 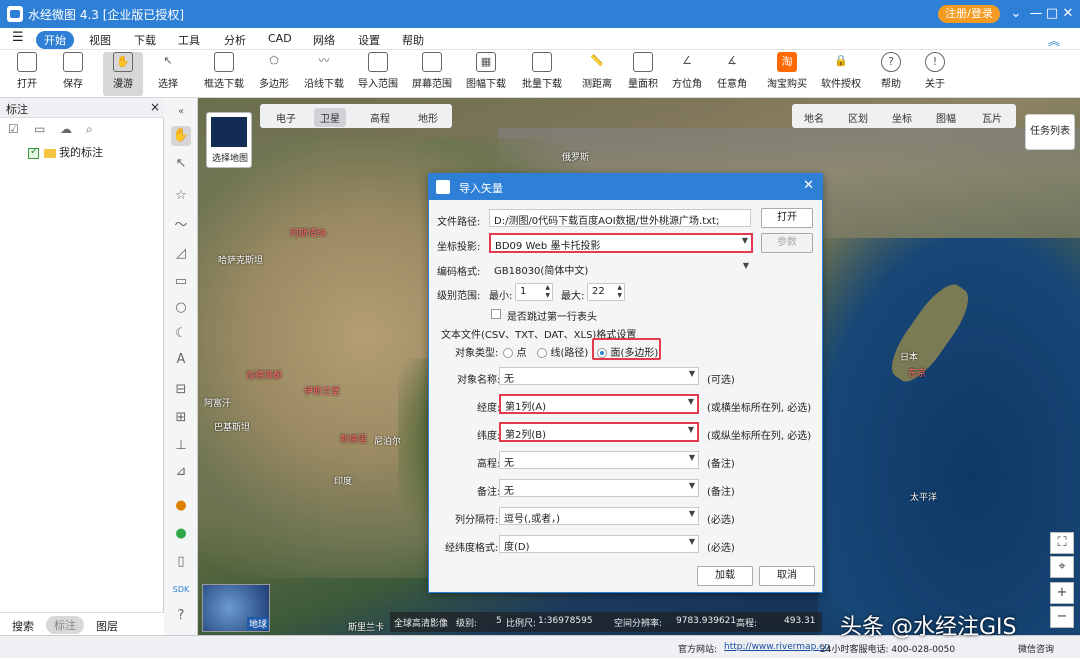 What do you see at coordinates (181, 418) in the screenshot?
I see `table-tool-icon: ⊞` at bounding box center [181, 418].